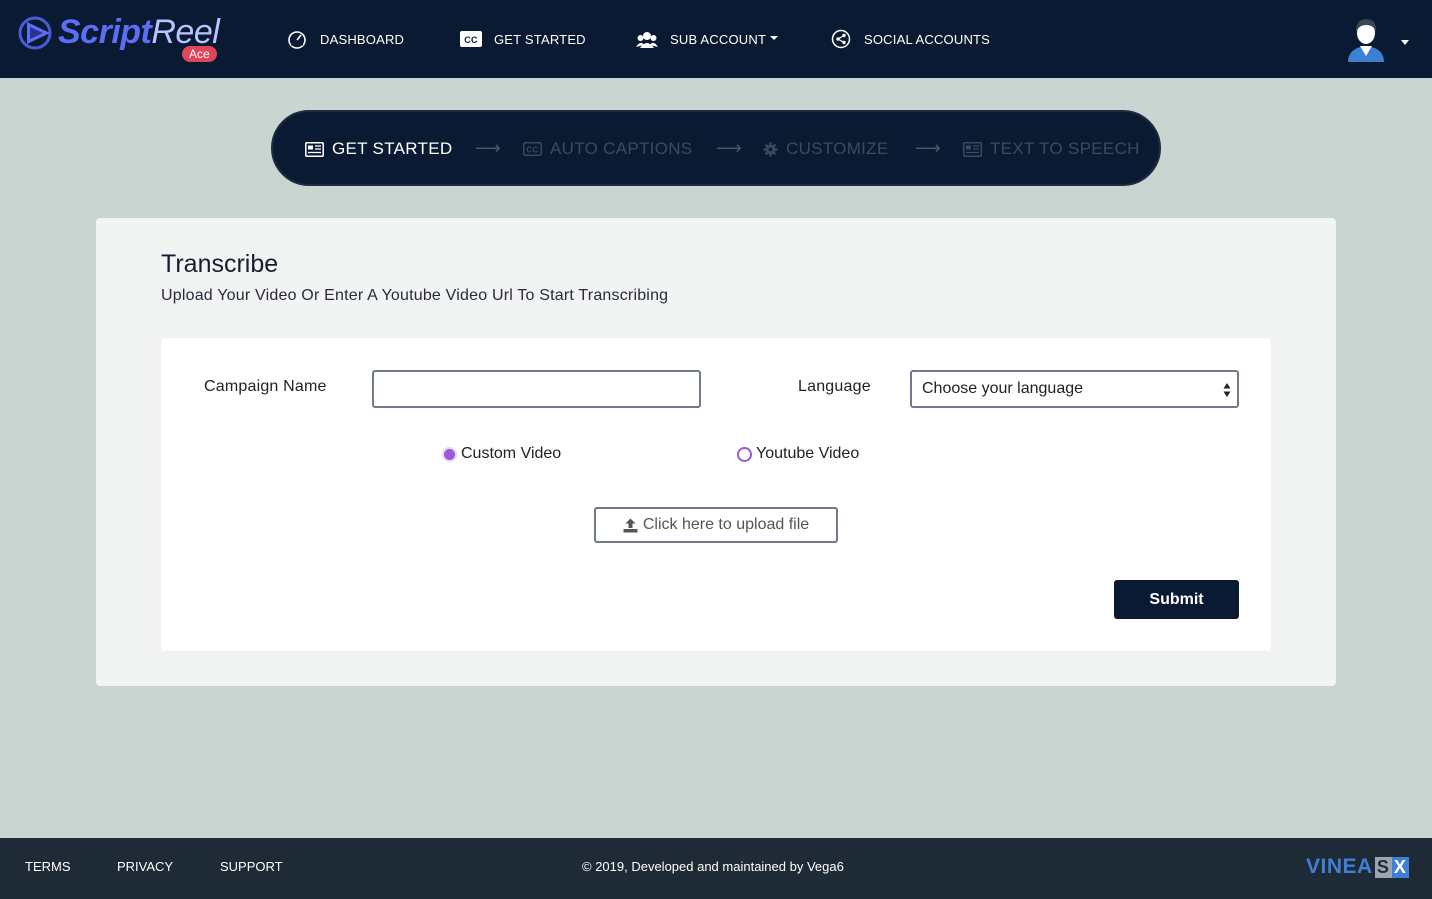  Describe the element at coordinates (35, 33) in the screenshot. I see `logo-play-icon` at that location.